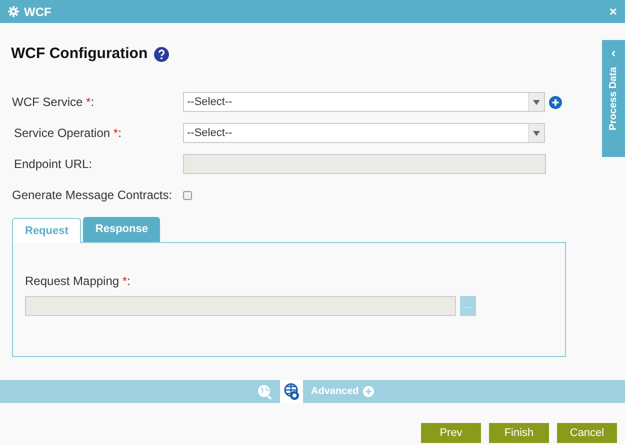  Describe the element at coordinates (53, 102) in the screenshot. I see `field-label: WCF Service *:` at that location.